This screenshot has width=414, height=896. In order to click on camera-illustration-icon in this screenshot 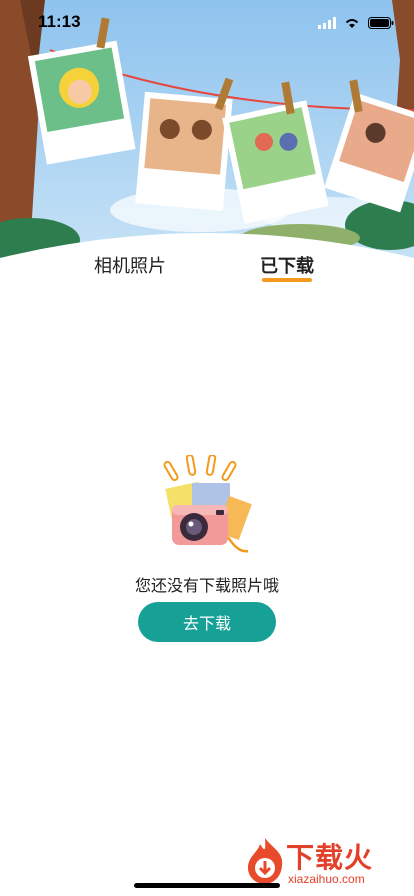, I will do `click(208, 506)`.